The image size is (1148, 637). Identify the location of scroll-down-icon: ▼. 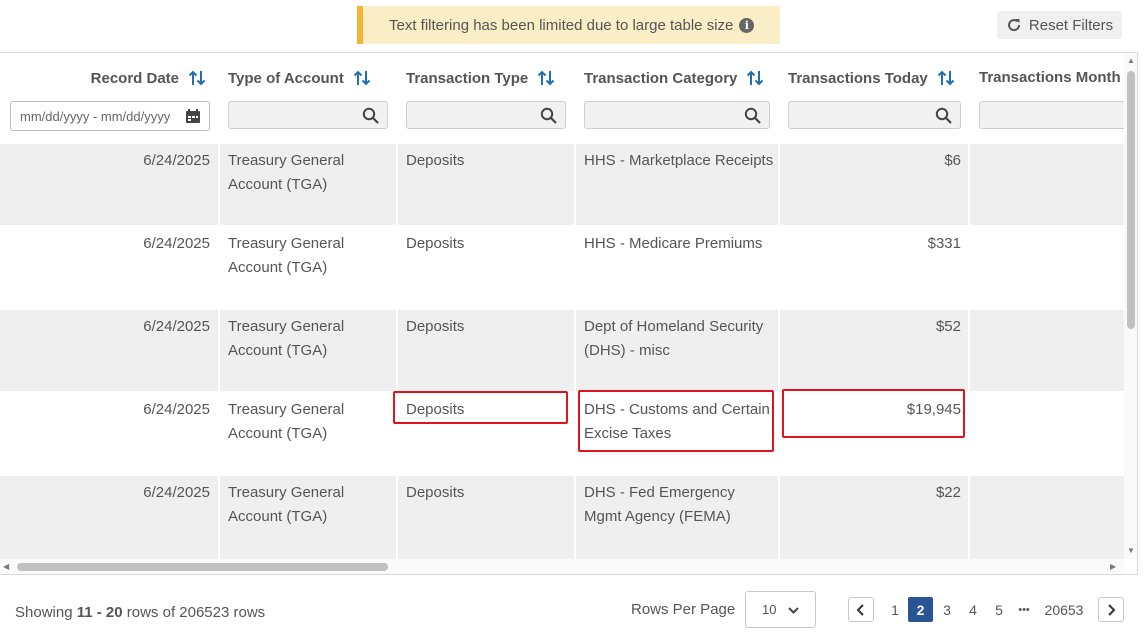
(1131, 550).